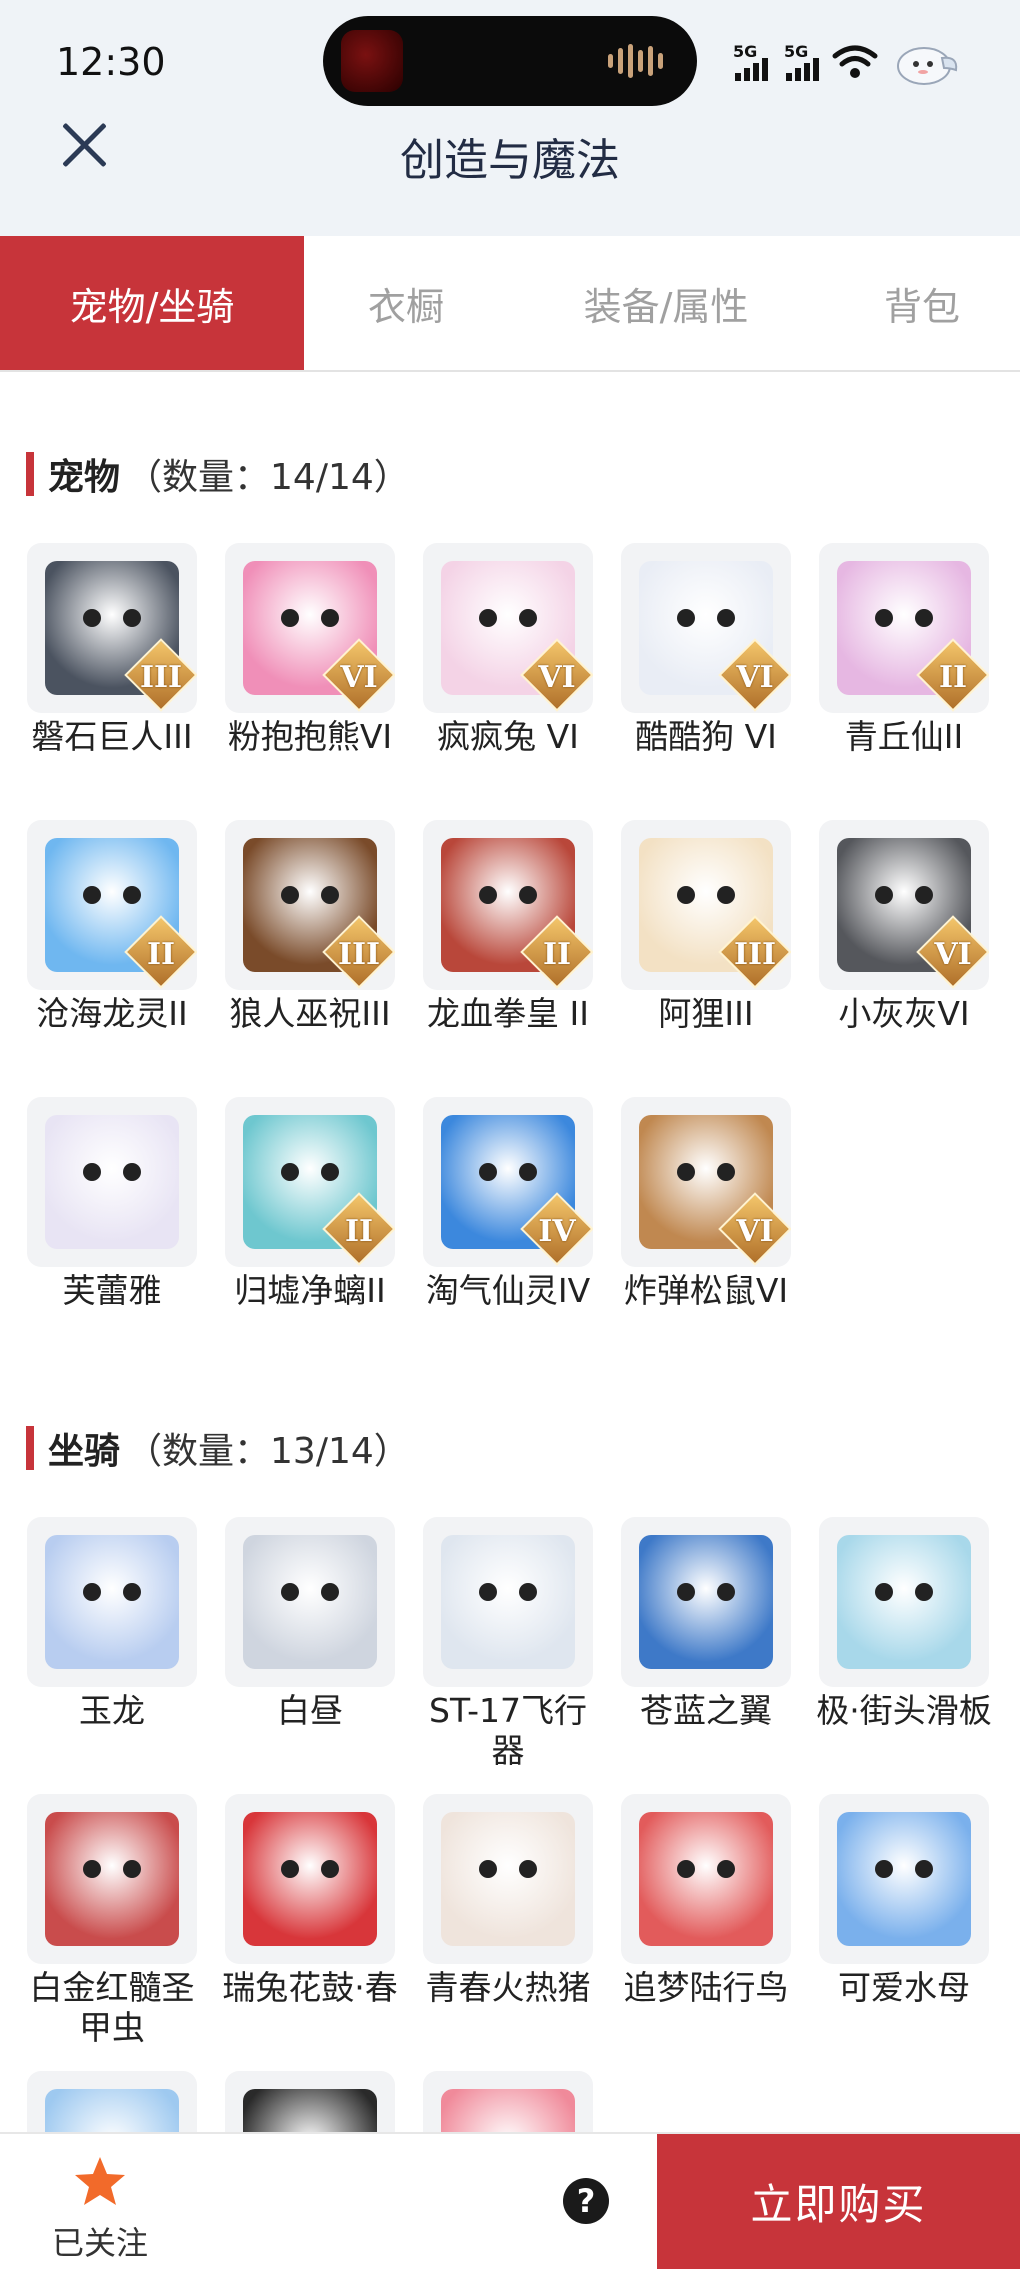 This screenshot has height=2269, width=1020. I want to click on help-icon: ?, so click(586, 2201).